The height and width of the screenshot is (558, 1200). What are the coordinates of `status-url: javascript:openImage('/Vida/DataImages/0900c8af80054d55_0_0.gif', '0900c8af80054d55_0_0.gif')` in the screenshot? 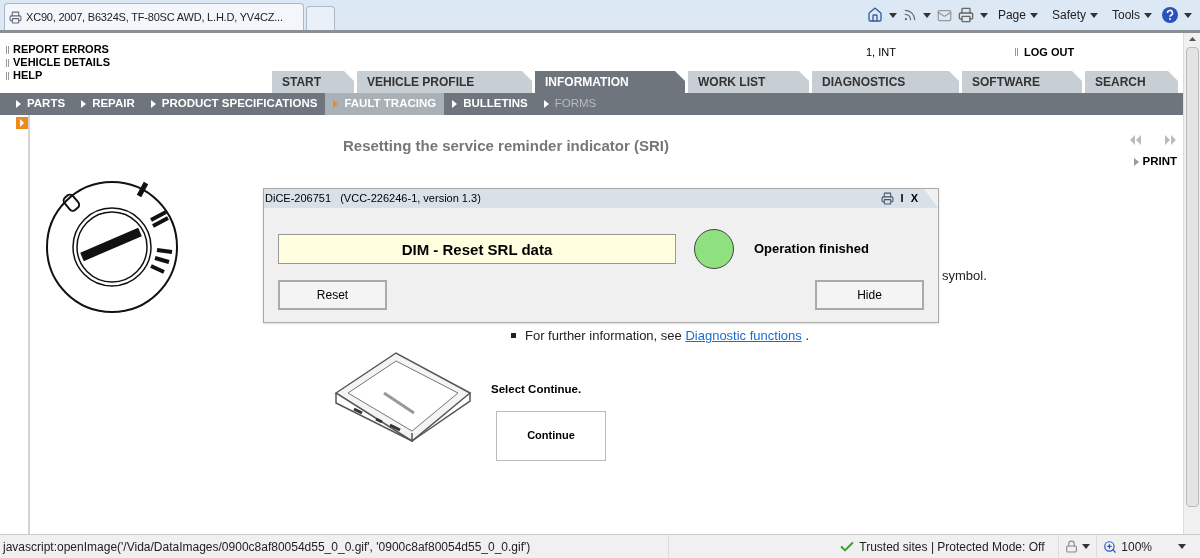 It's located at (266, 547).